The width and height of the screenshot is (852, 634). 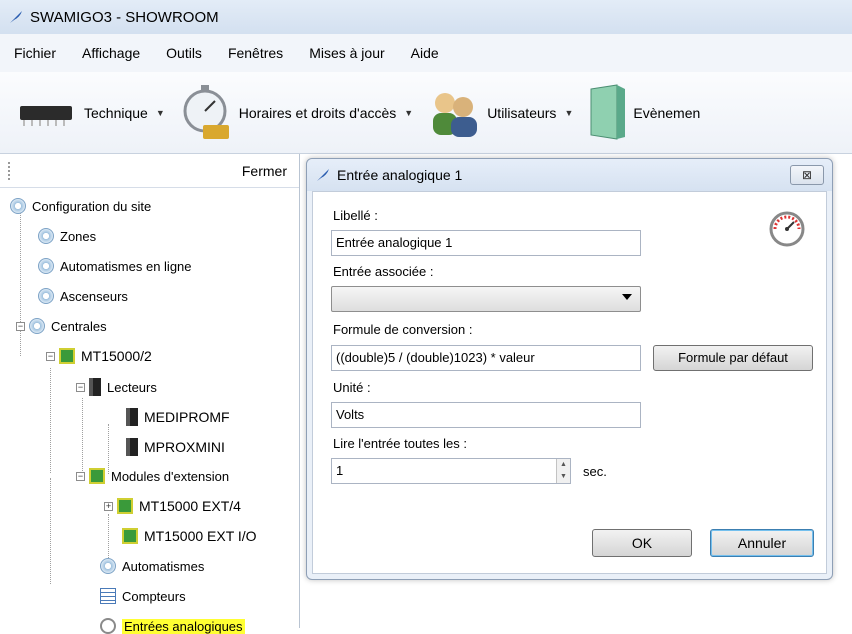 I want to click on panel-grip, so click(x=9, y=171).